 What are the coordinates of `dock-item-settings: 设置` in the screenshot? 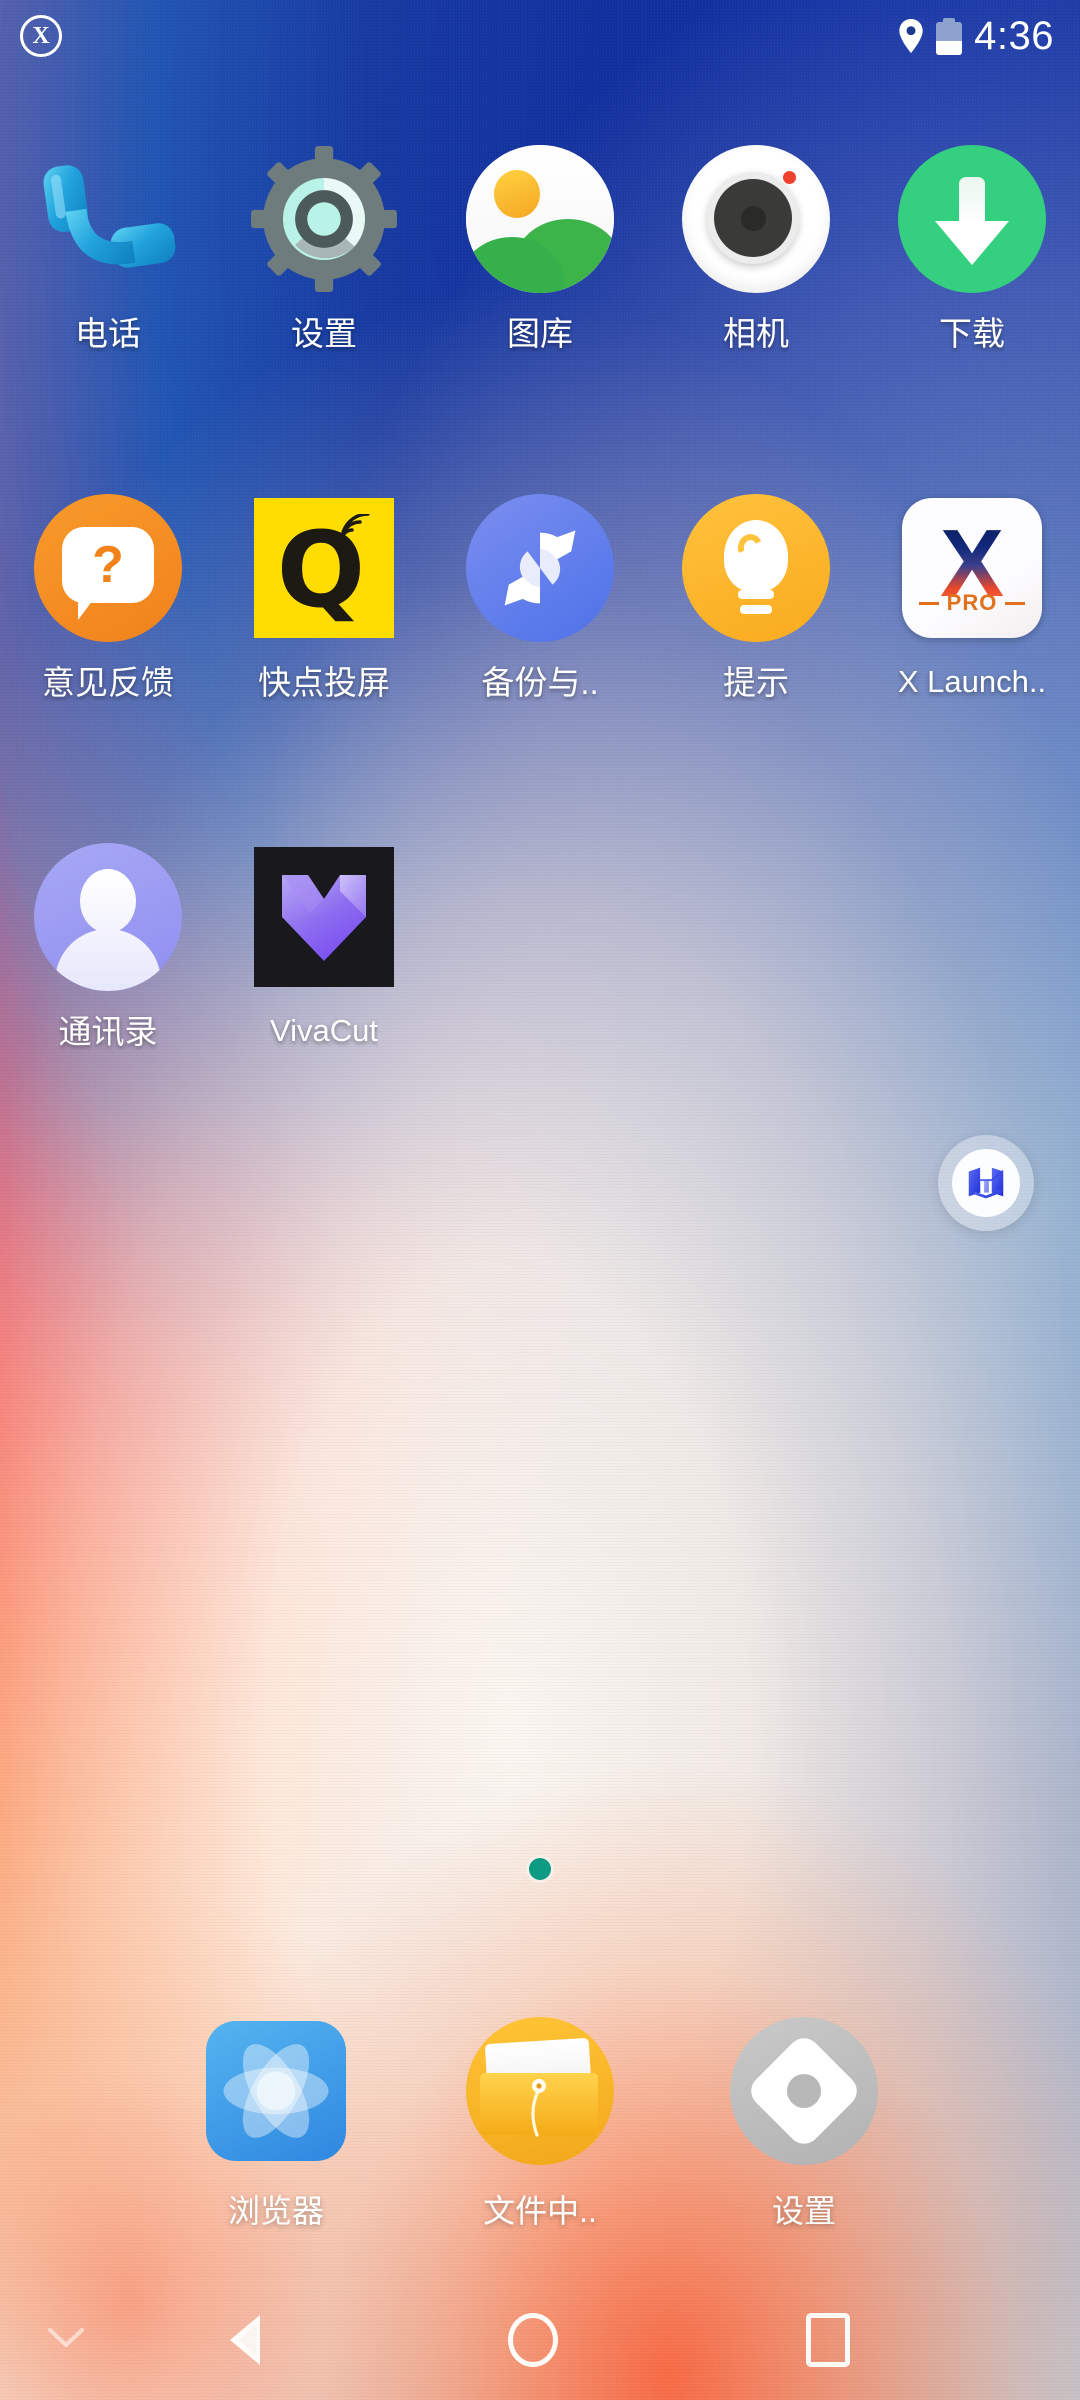 It's located at (804, 2122).